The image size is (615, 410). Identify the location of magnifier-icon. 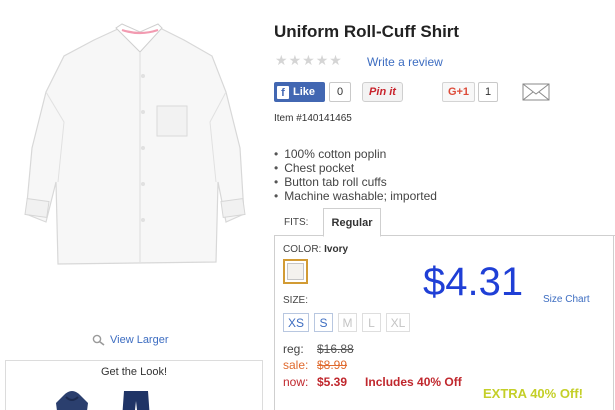
(98, 340).